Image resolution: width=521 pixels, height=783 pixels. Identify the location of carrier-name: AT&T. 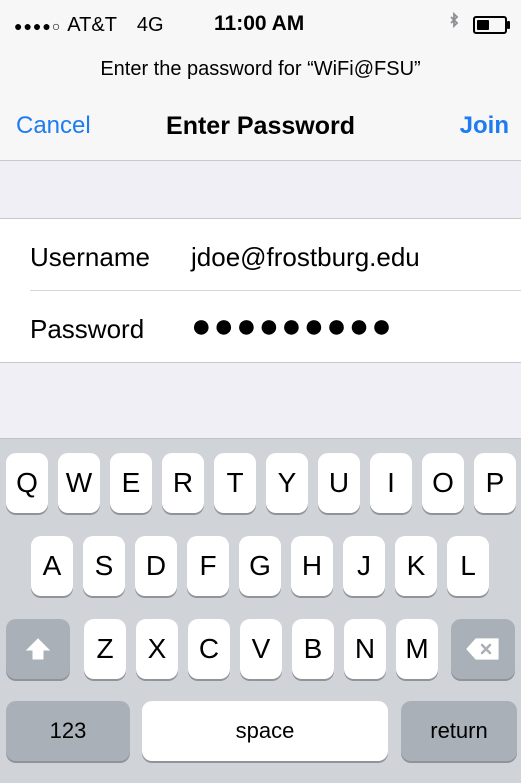
(92, 25).